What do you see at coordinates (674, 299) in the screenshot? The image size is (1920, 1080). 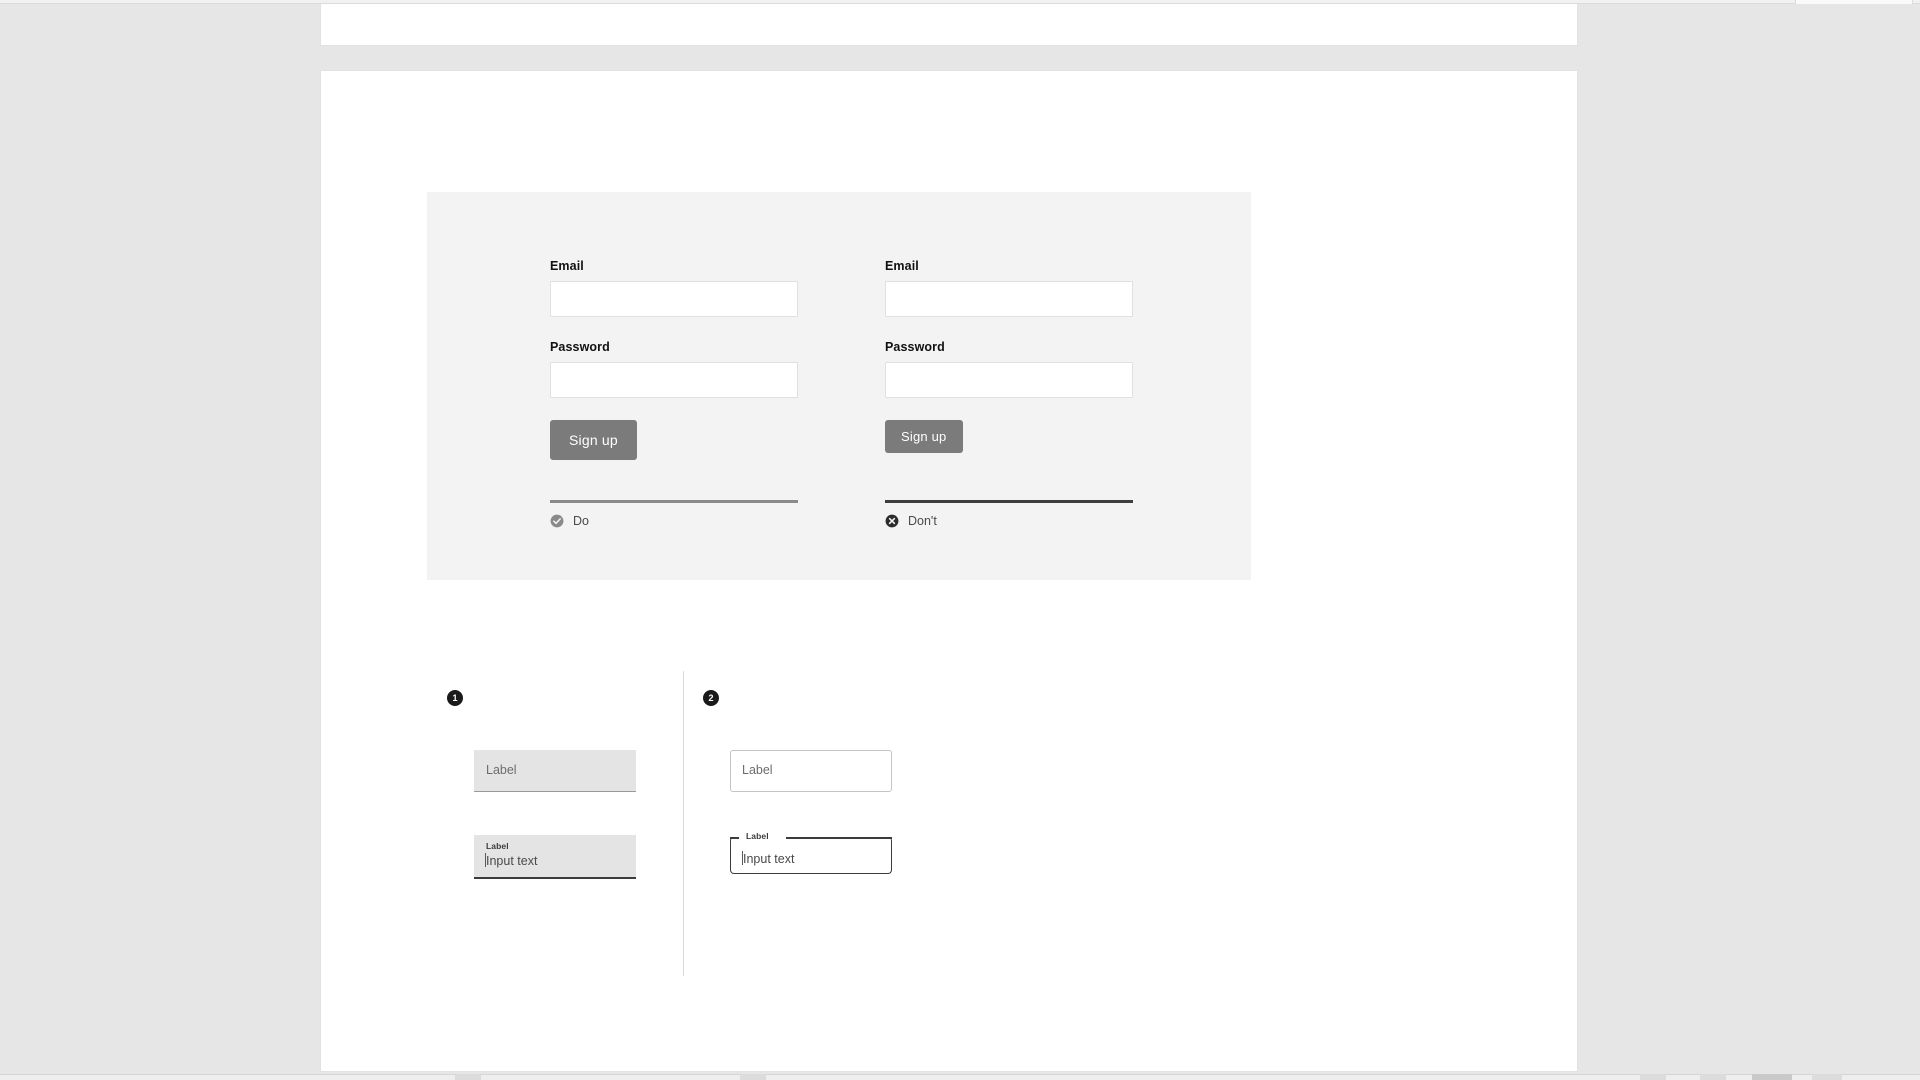 I see `email-input-do` at bounding box center [674, 299].